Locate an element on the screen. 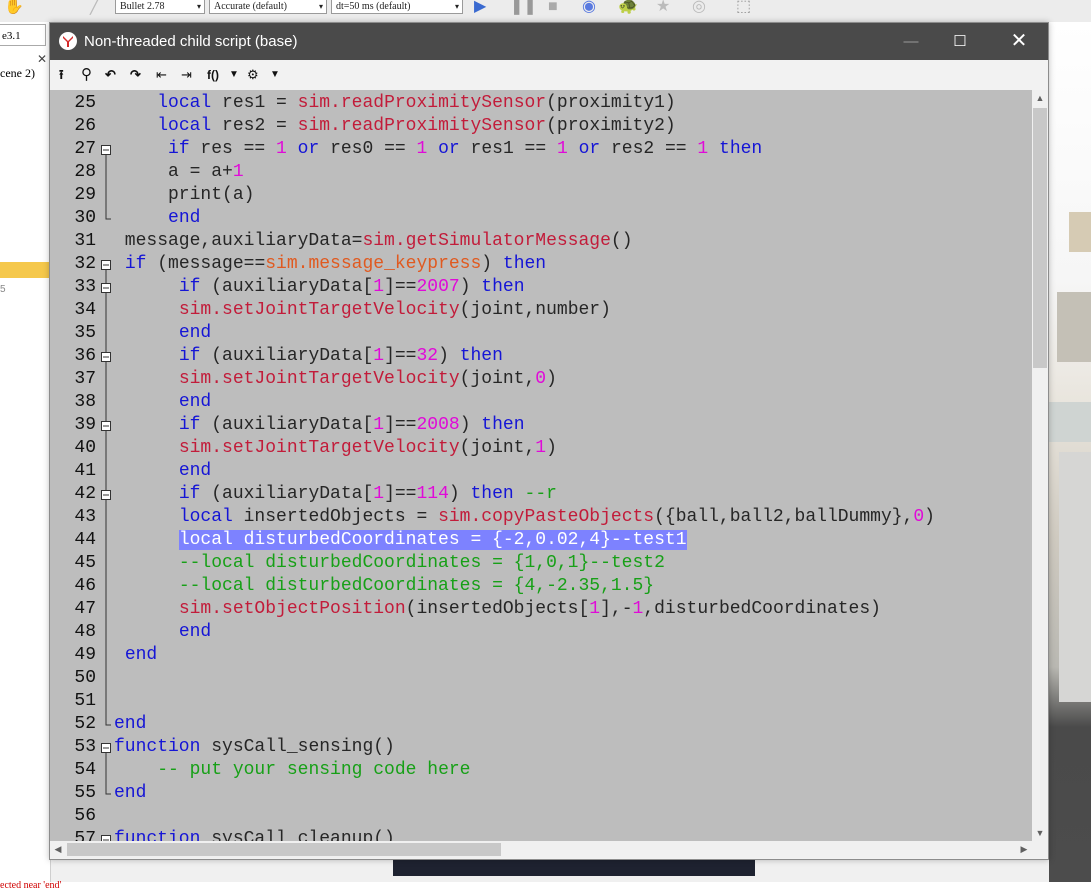  scene-tab-label: cene 2) is located at coordinates (17, 73).